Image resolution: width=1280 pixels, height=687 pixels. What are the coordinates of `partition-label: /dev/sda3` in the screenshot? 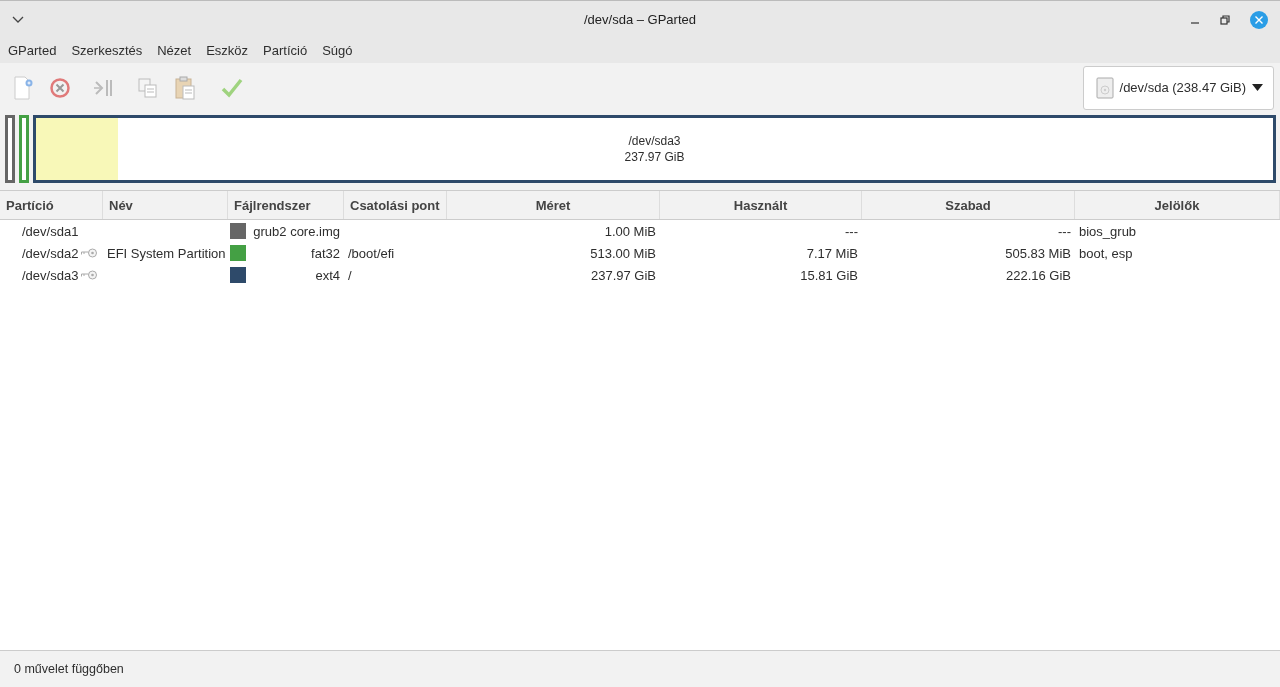 It's located at (654, 141).